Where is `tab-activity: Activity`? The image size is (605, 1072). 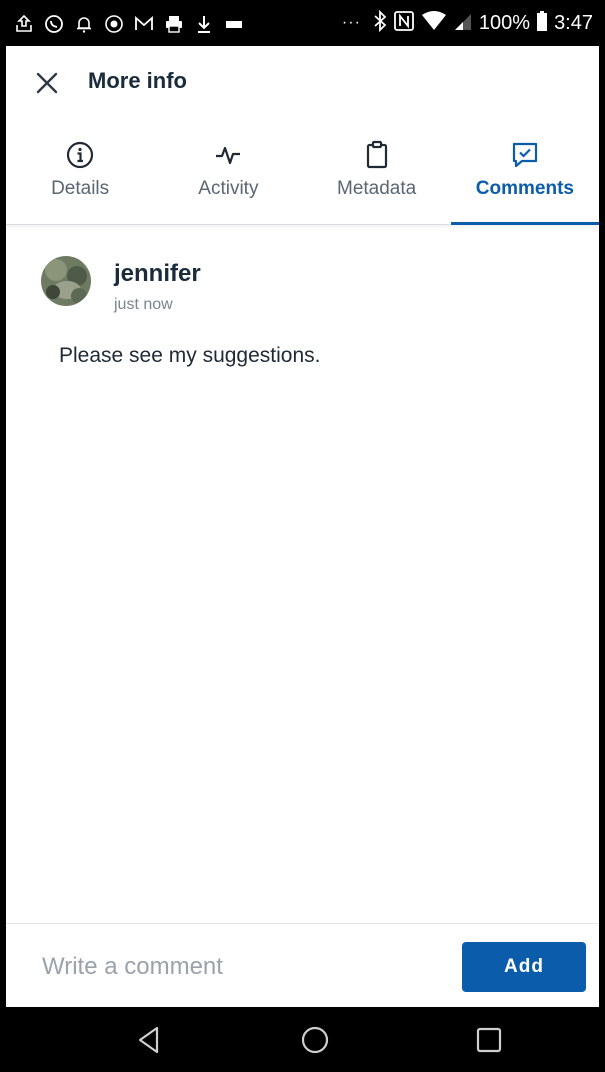
tab-activity: Activity is located at coordinates (228, 176).